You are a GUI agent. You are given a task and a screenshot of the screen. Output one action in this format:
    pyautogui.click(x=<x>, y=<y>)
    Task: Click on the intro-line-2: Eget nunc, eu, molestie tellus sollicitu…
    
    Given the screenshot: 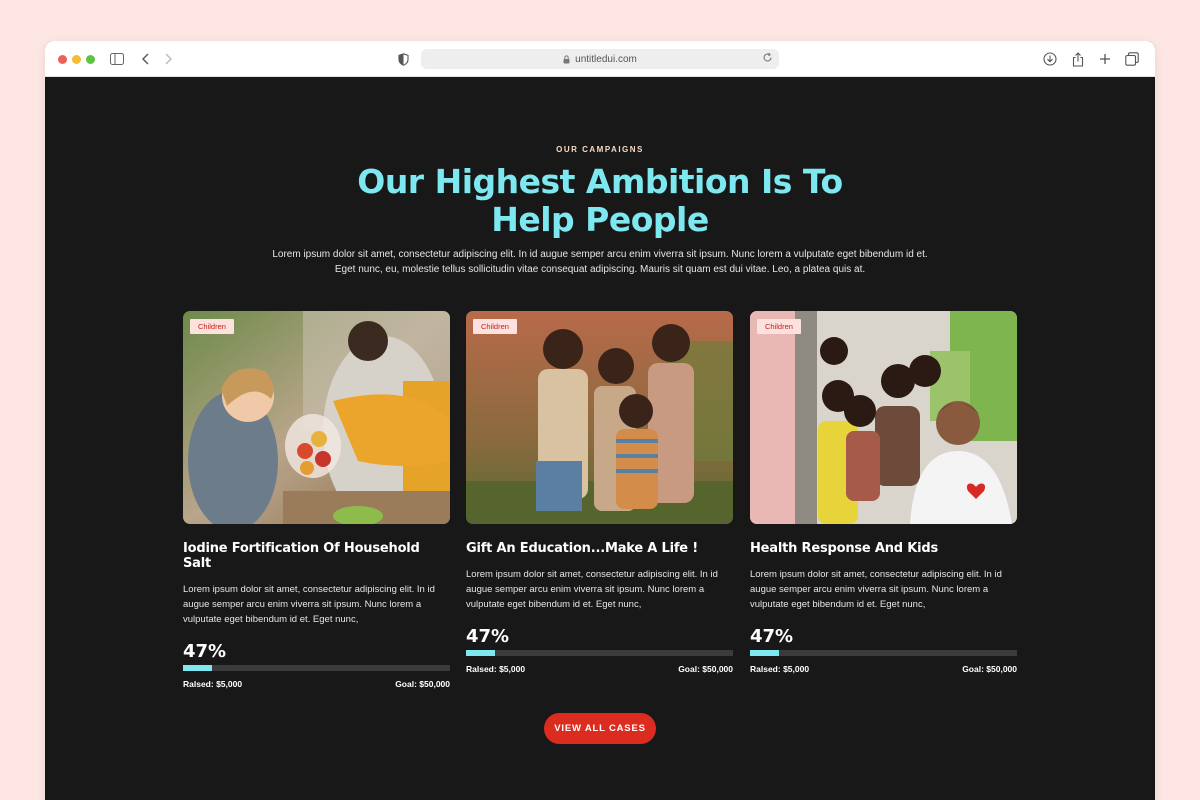 What is the action you would take?
    pyautogui.click(x=600, y=269)
    